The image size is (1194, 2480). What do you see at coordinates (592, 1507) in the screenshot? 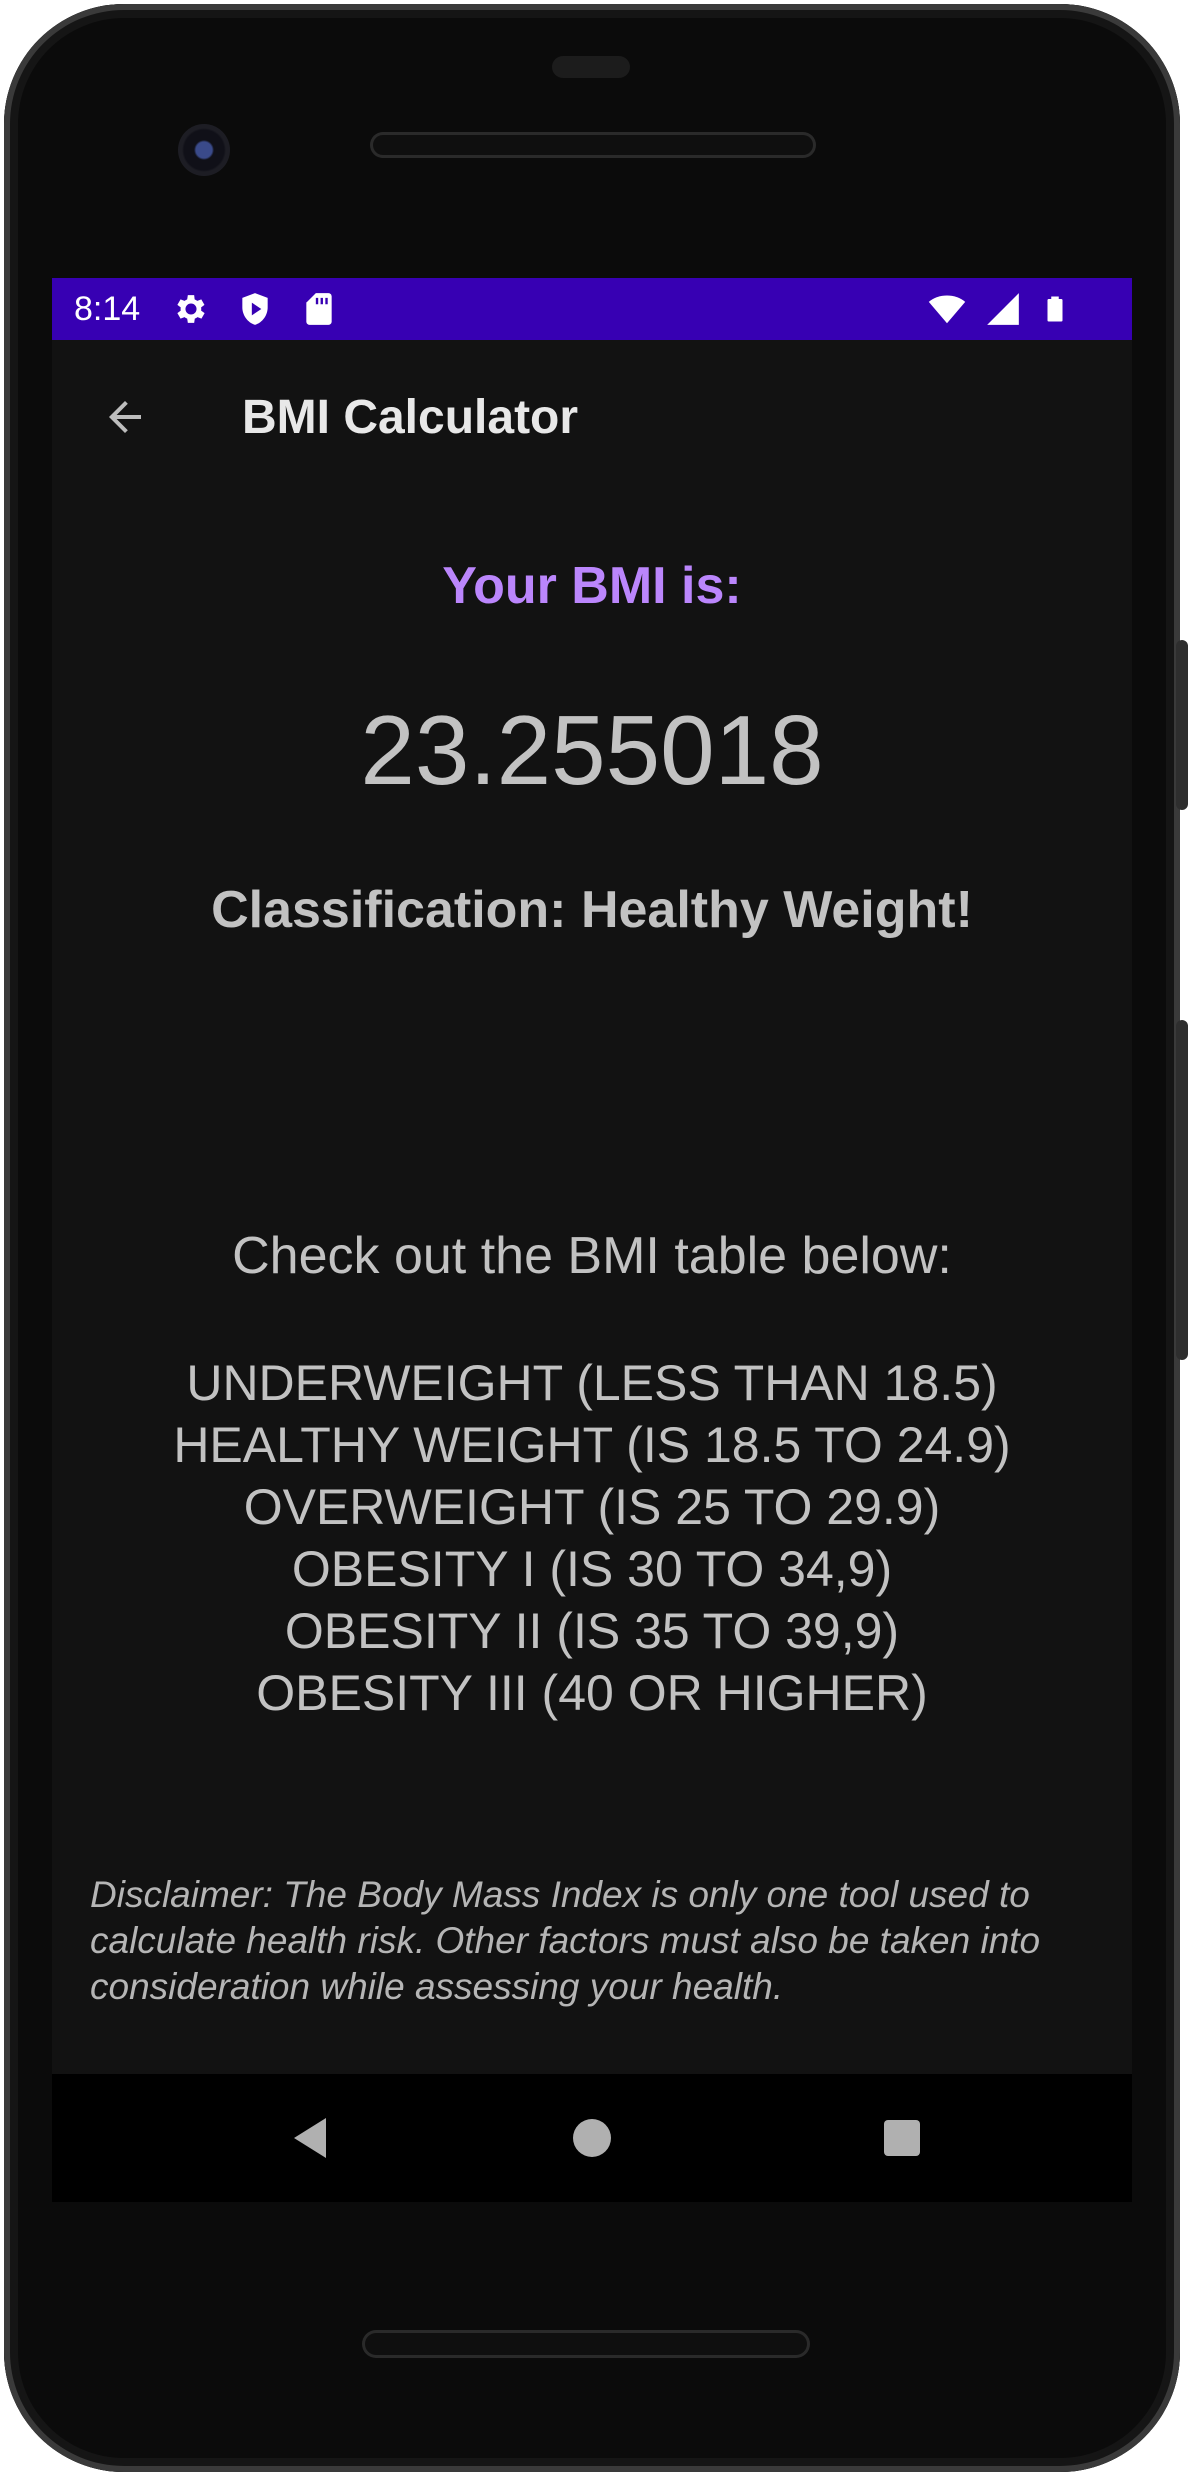
I see `table-row-overweight: OVERWEIGHT (IS 25 TO 29.9)` at bounding box center [592, 1507].